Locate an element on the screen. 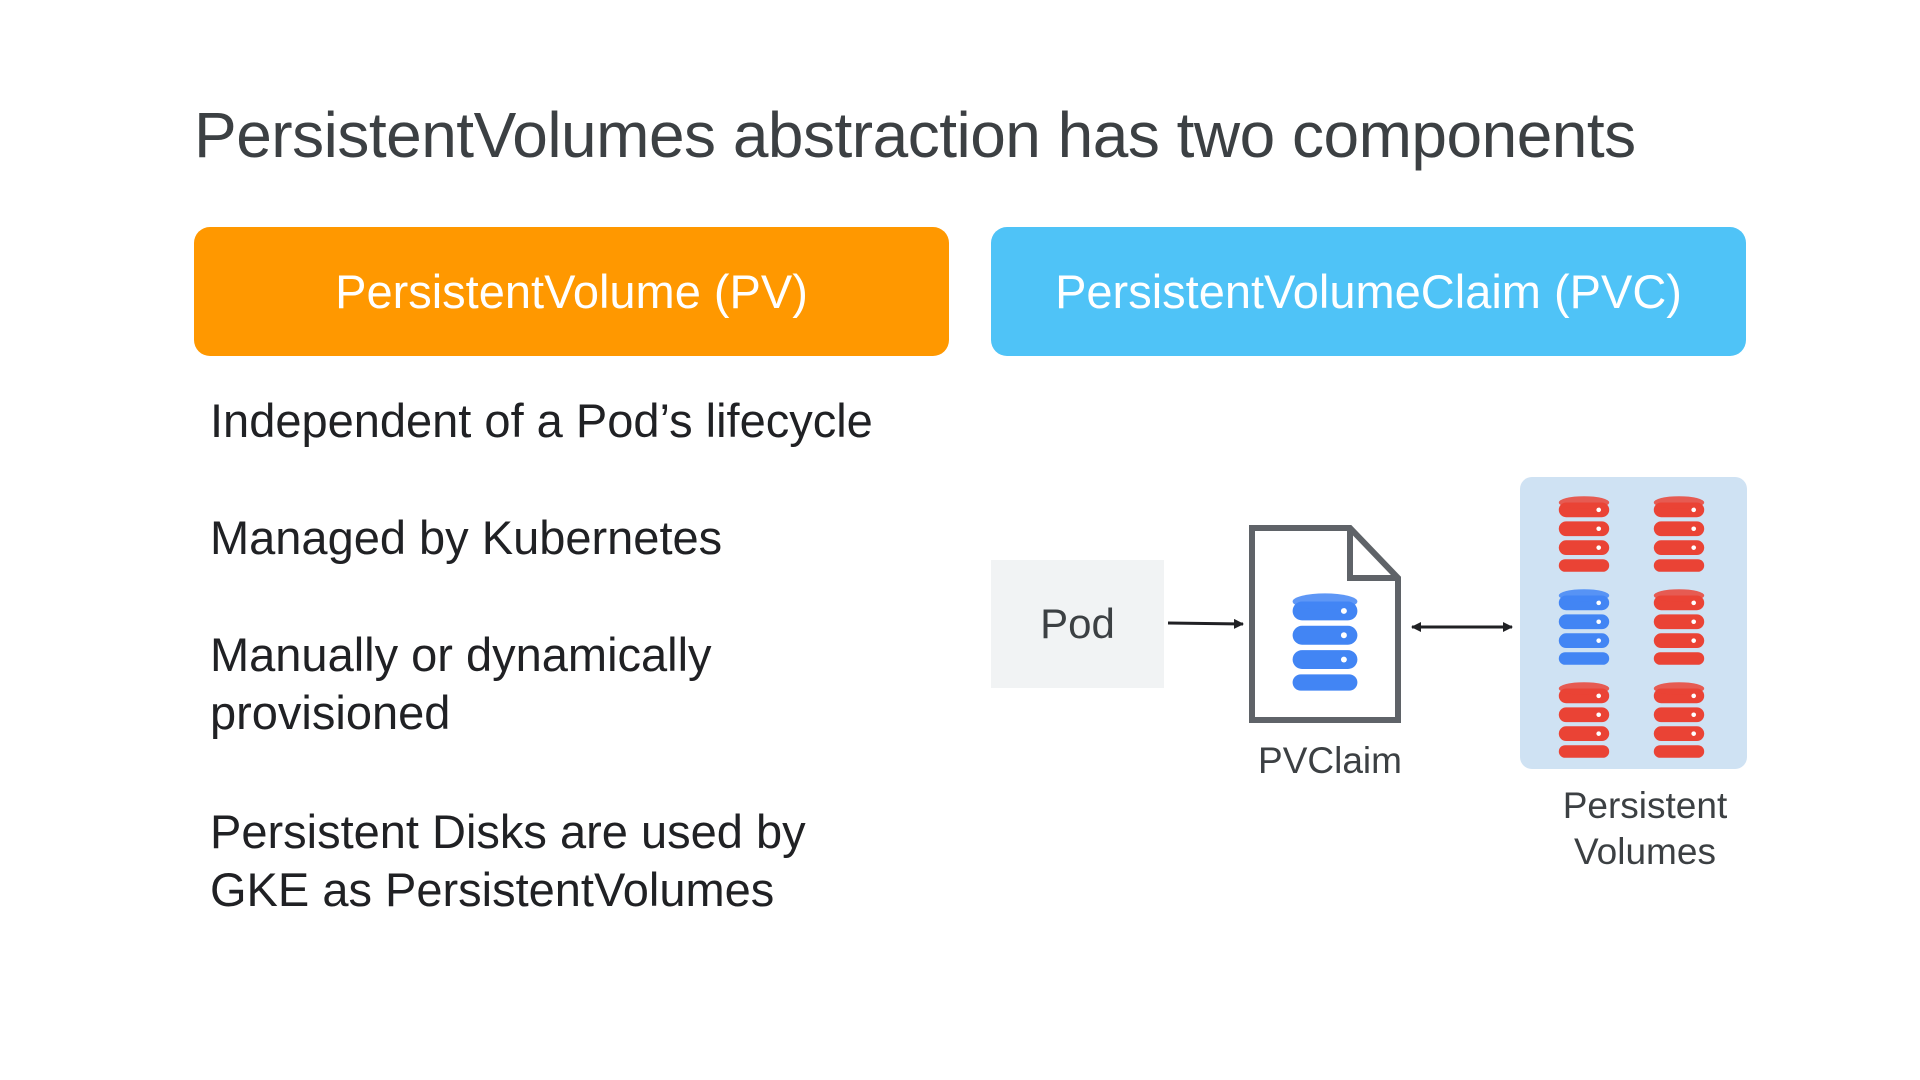 The height and width of the screenshot is (1080, 1920). pod-to-claim-arrow is located at coordinates (1205, 623).